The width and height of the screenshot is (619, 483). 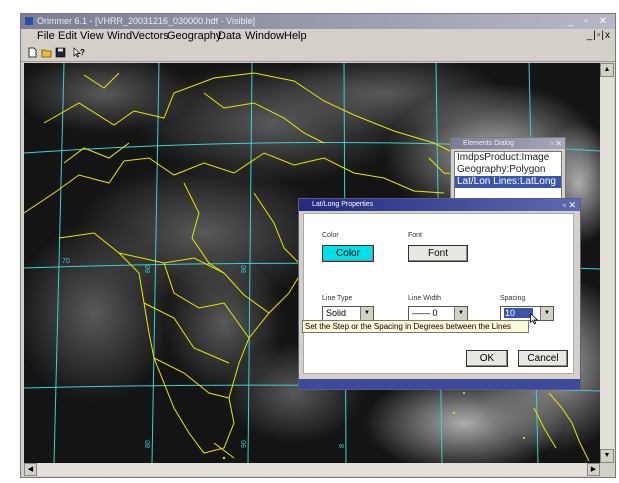 I want to click on menu-windvectors: WindVectors, so click(x=138, y=36).